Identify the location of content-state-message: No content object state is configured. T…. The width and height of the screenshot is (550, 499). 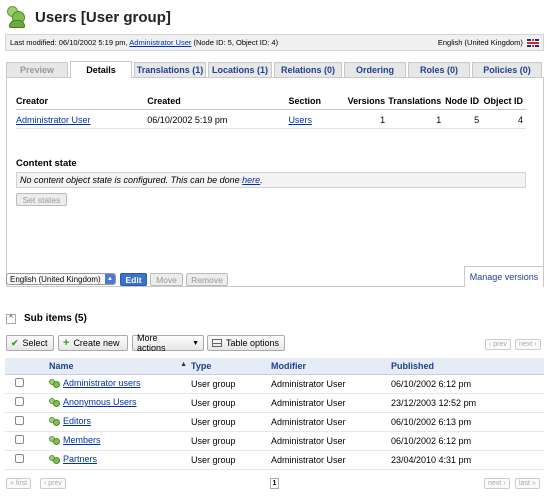
(271, 180).